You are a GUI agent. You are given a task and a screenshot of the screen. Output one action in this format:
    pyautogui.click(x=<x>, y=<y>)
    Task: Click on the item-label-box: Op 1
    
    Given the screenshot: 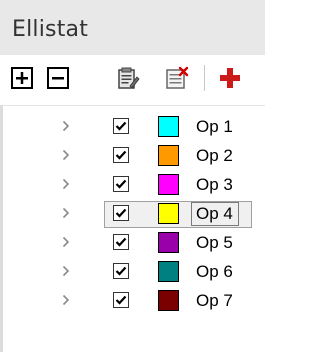 What is the action you would take?
    pyautogui.click(x=215, y=127)
    